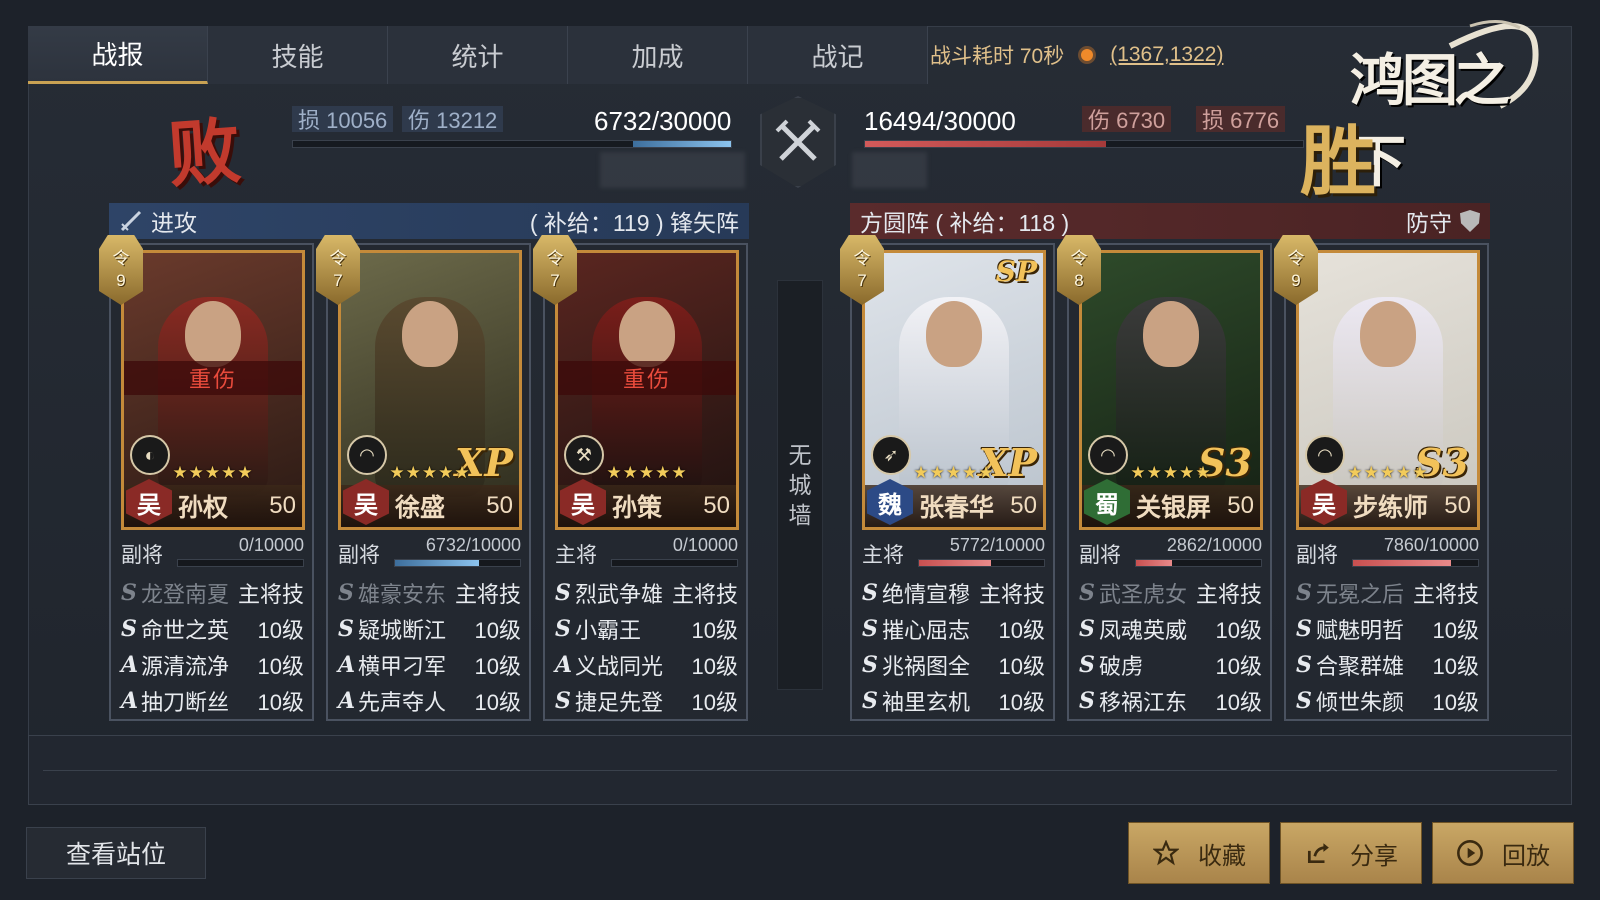 This screenshot has height=900, width=1600. I want to click on hero-role: 主将, so click(576, 555).